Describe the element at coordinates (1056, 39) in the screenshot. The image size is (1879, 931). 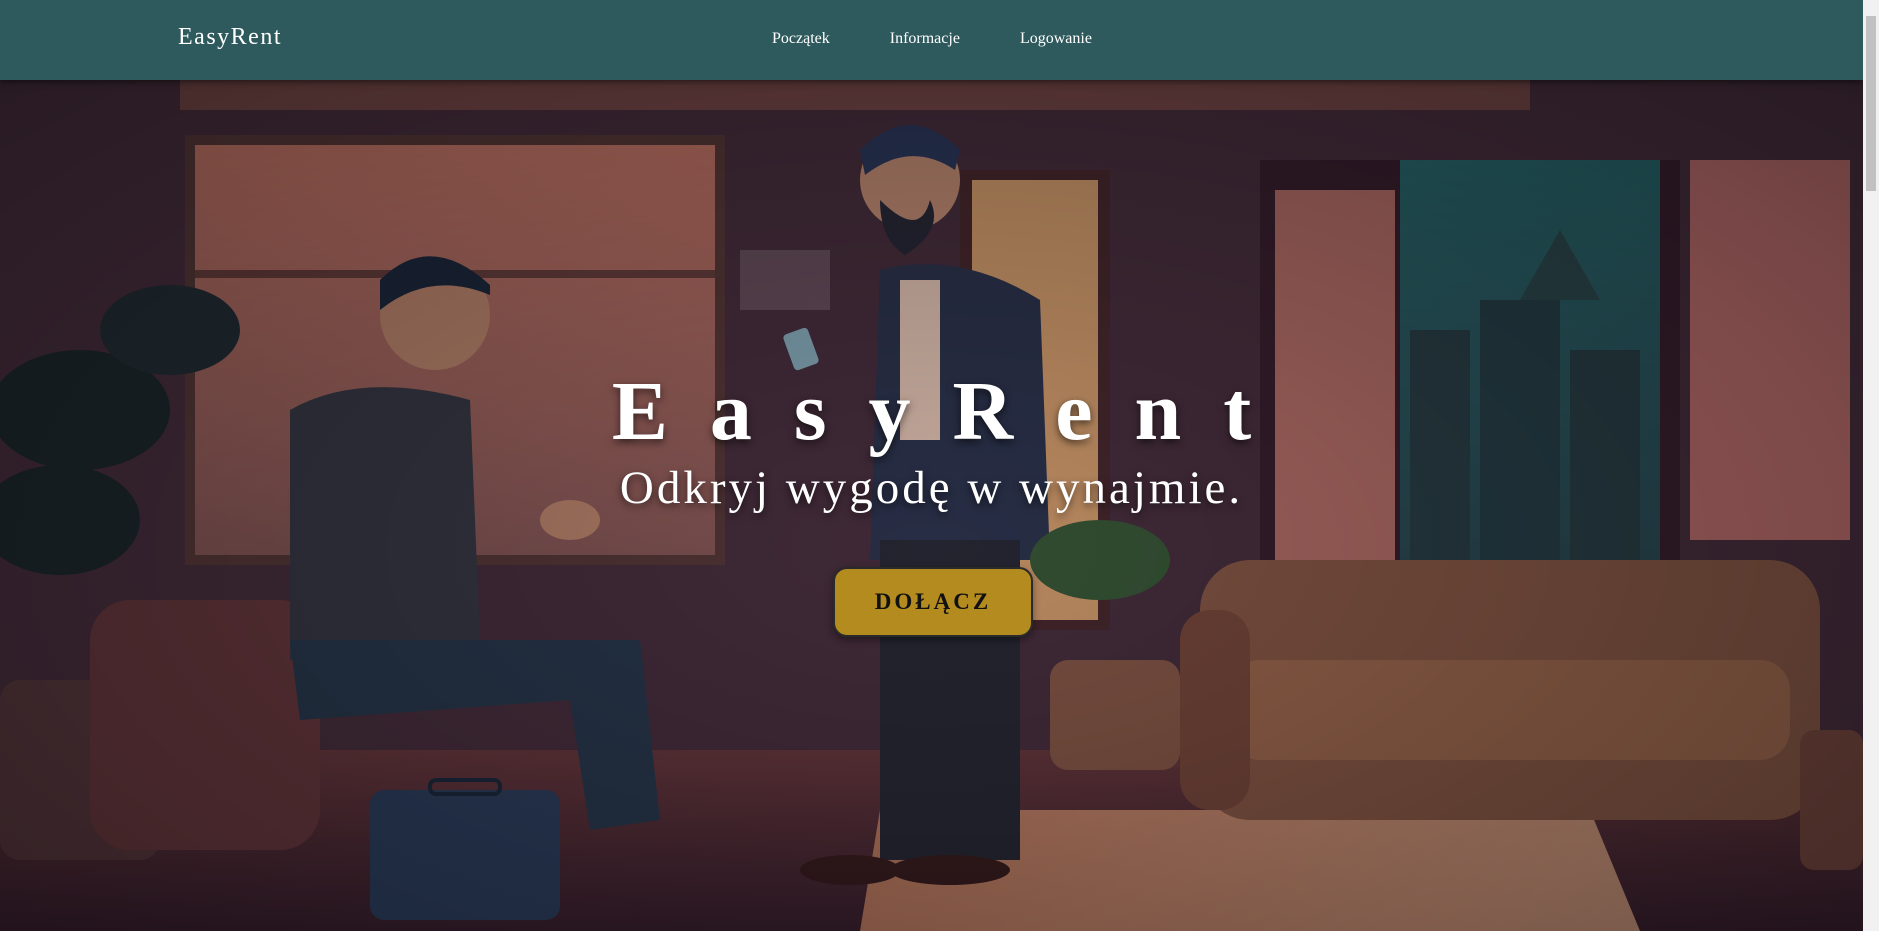
I see `nav-link-login: Logowanie` at that location.